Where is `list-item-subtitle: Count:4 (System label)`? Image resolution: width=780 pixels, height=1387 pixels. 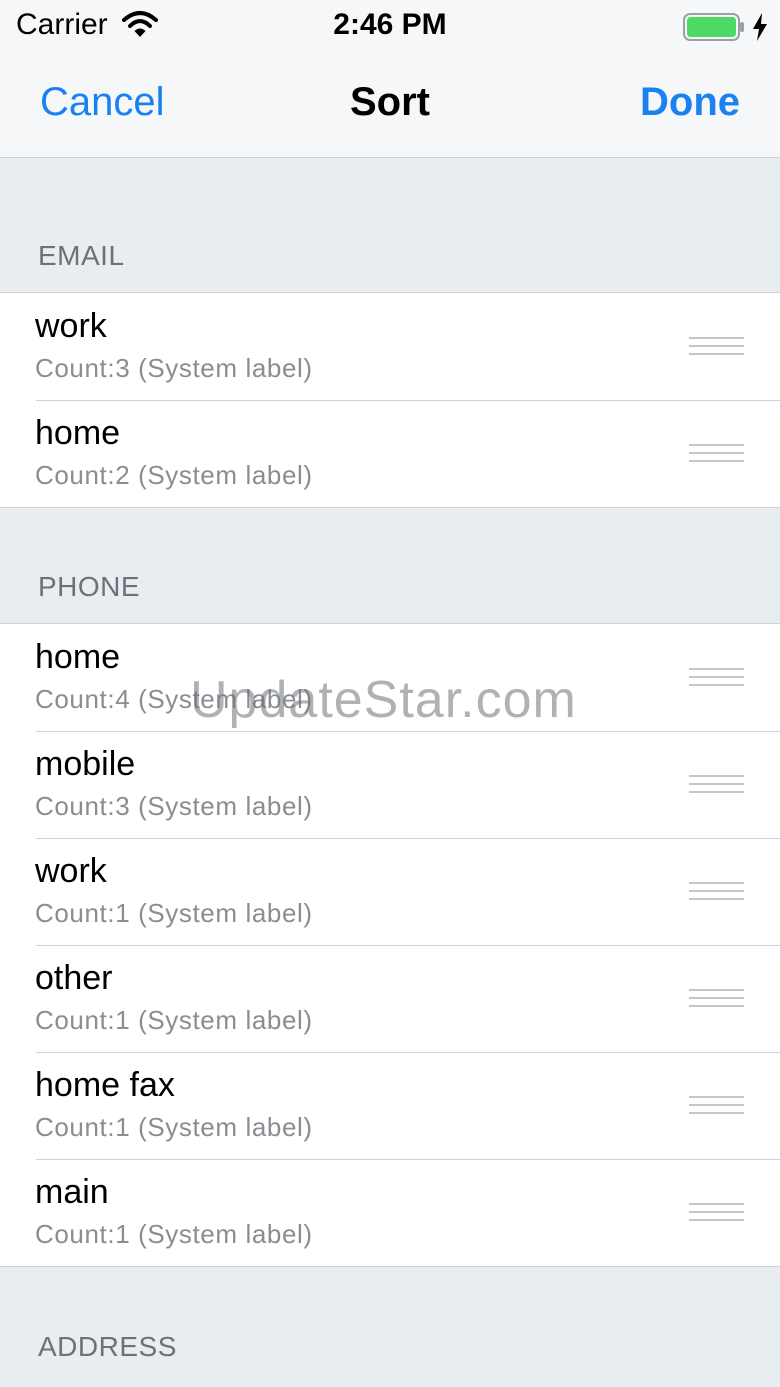
list-item-subtitle: Count:4 (System label) is located at coordinates (174, 699).